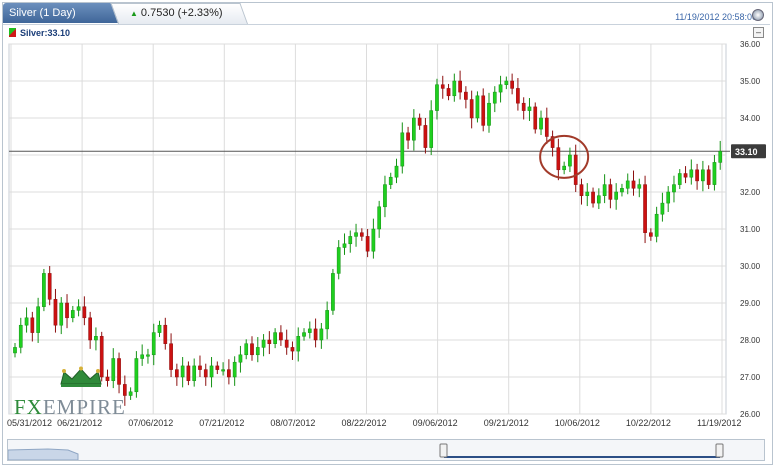 Image resolution: width=777 pixels, height=467 pixels. I want to click on x-tick-label: 07/21/2012, so click(221, 423).